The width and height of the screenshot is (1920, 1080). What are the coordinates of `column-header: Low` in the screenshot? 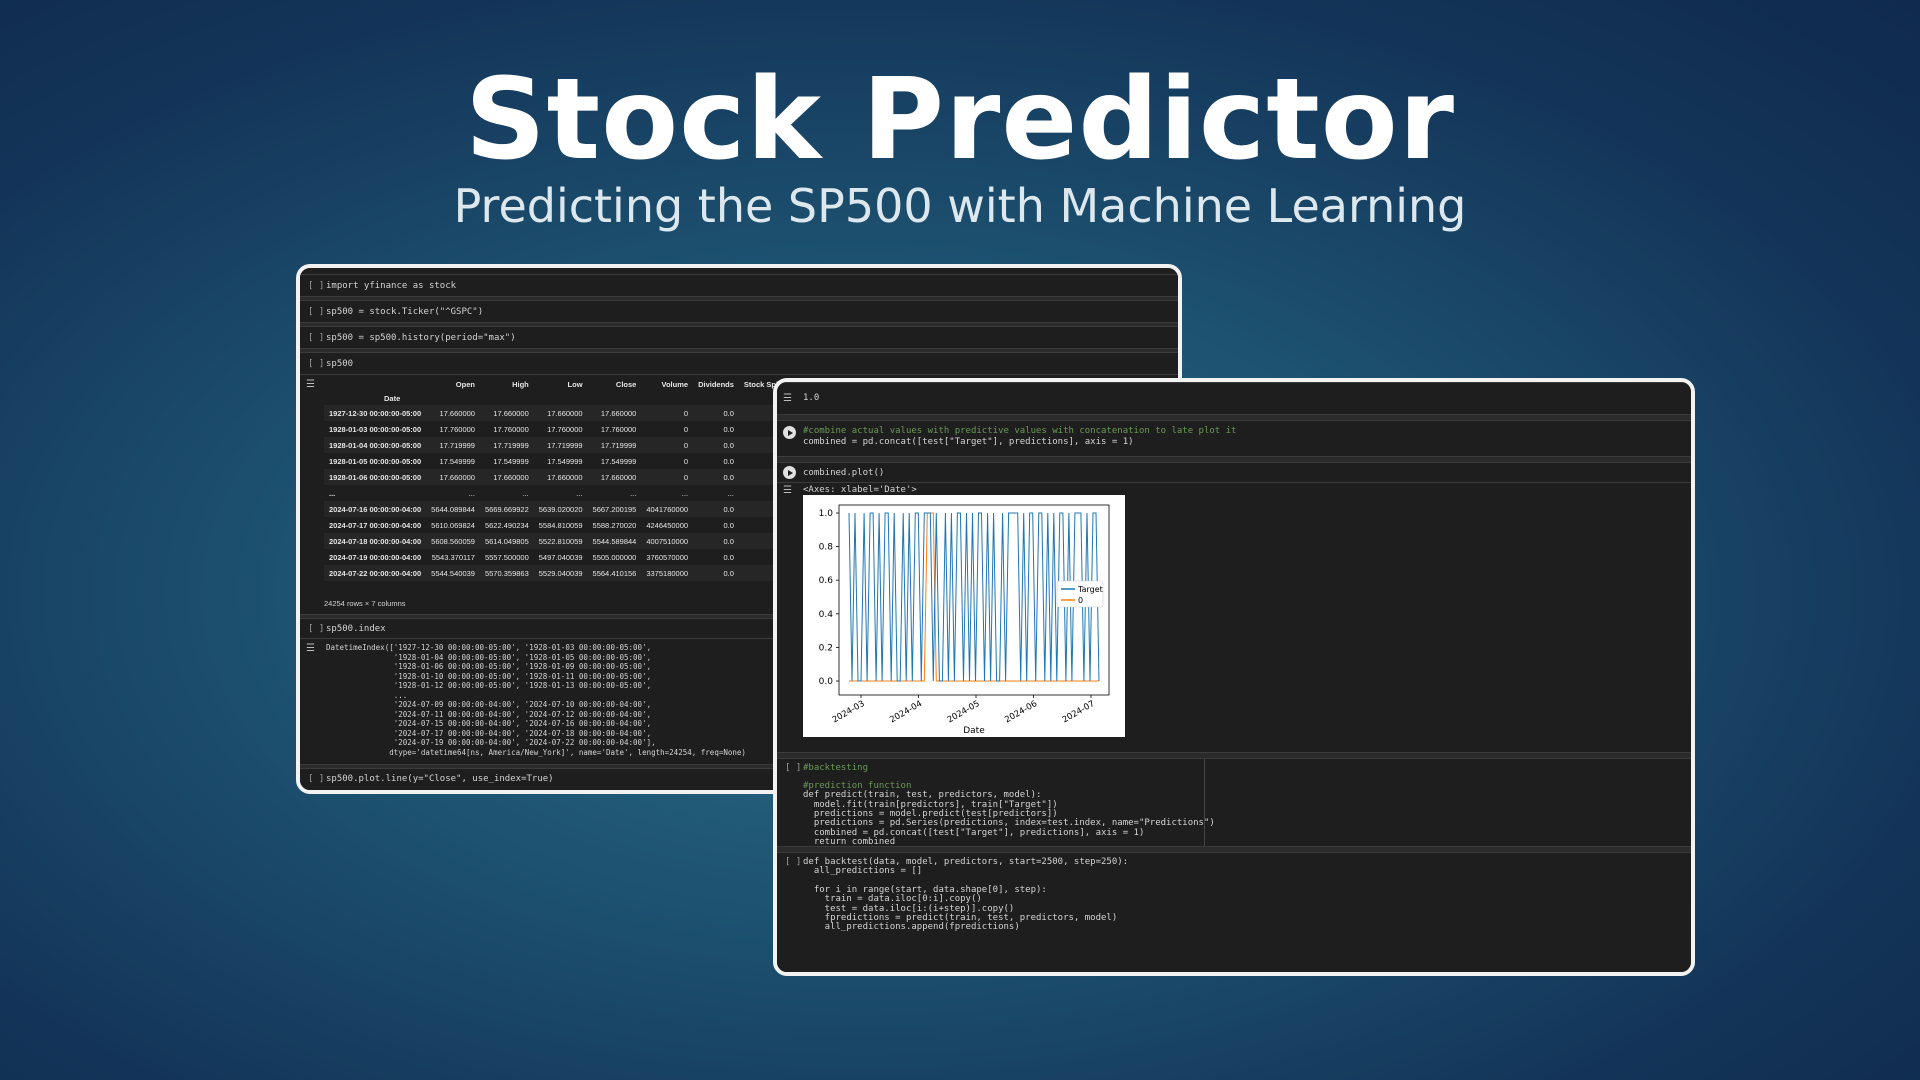 It's located at (575, 384).